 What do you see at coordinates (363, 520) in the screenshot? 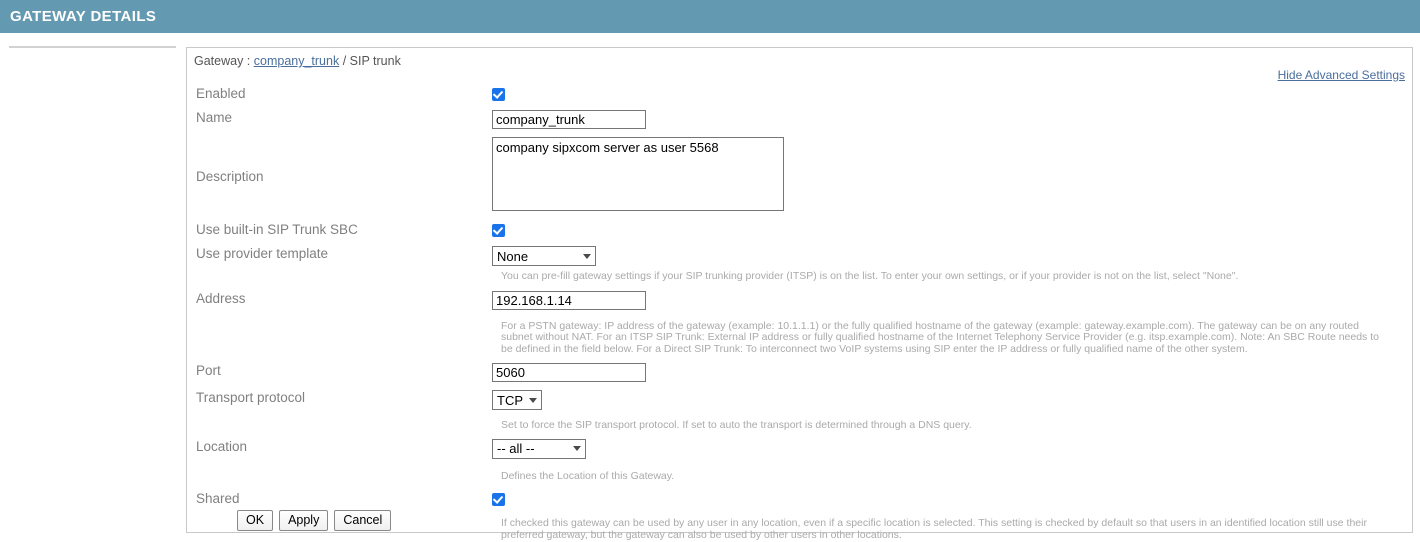
I see `cancel-button: Cancel` at bounding box center [363, 520].